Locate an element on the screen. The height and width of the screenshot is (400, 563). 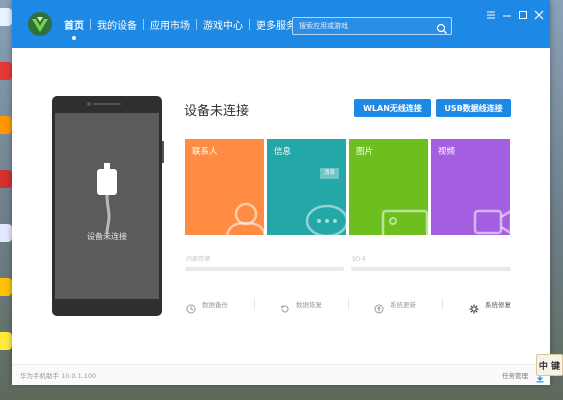
ime-label: 中 键 is located at coordinates (549, 366).